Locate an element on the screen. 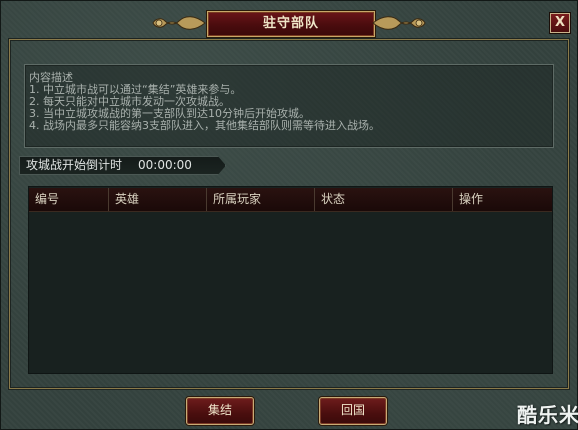 The width and height of the screenshot is (578, 430). close-button: X is located at coordinates (560, 23).